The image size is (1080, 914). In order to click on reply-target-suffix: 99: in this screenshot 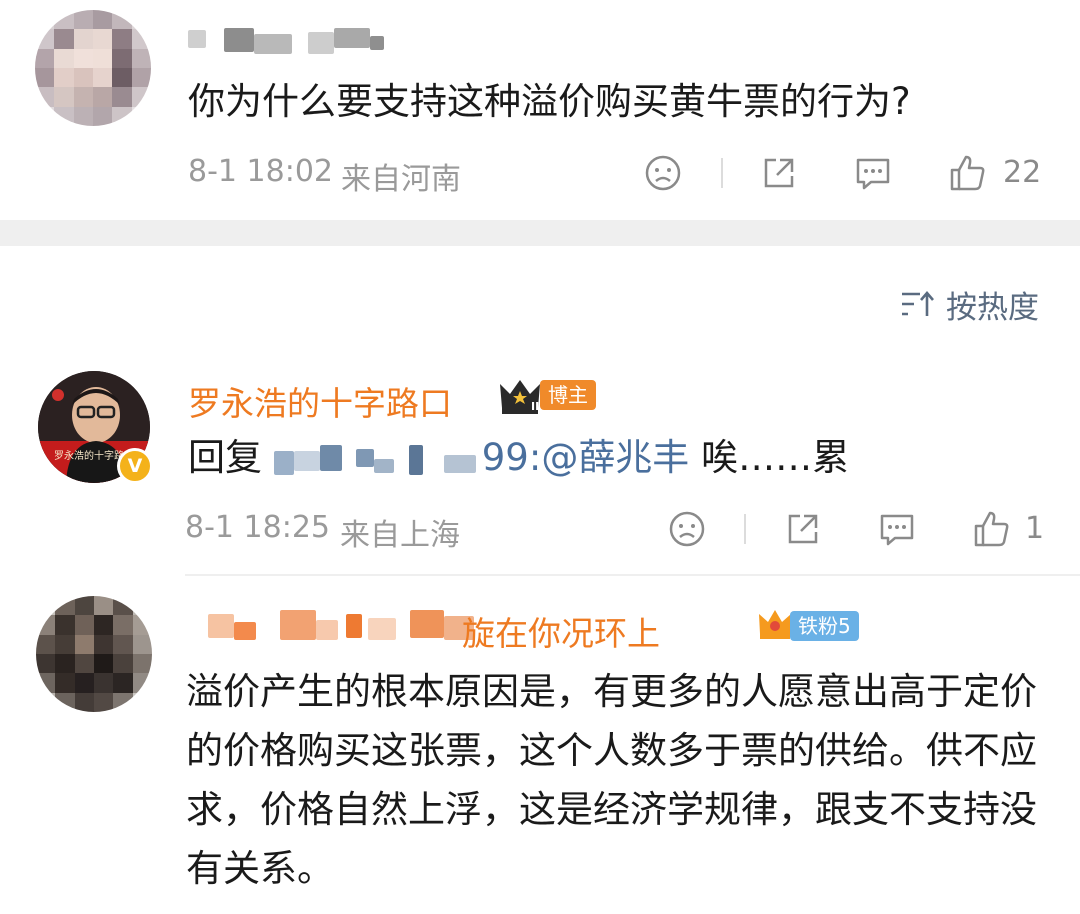, I will do `click(512, 457)`.